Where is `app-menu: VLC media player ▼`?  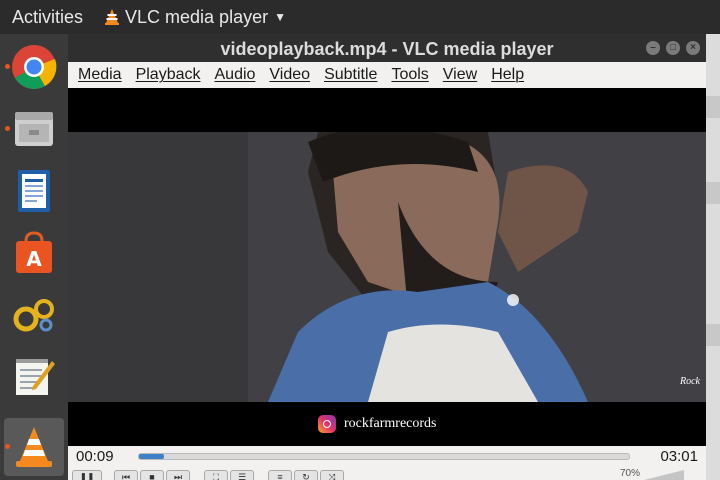
app-menu: VLC media player ▼ is located at coordinates (195, 17).